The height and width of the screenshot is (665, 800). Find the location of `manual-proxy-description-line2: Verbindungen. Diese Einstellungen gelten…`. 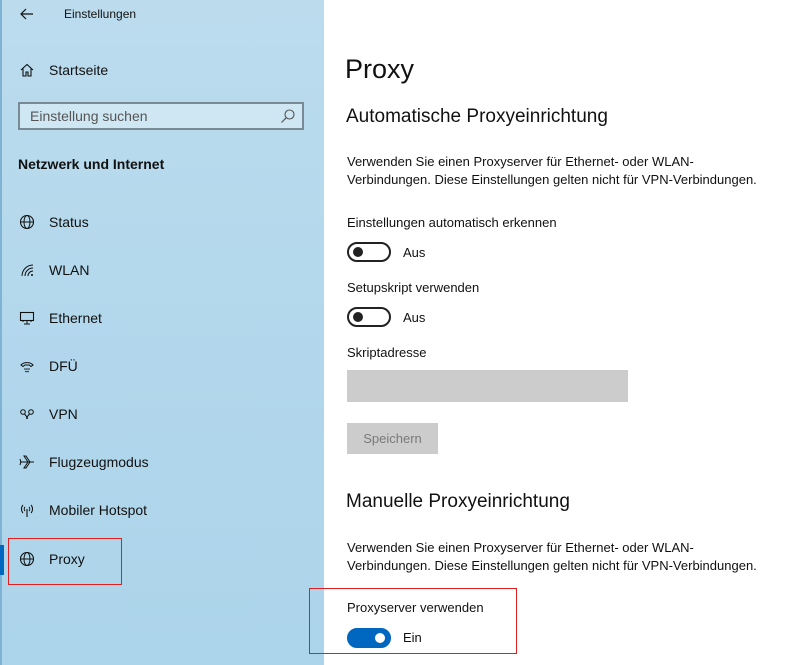

manual-proxy-description-line2: Verbindungen. Diese Einstellungen gelten… is located at coordinates (552, 565).